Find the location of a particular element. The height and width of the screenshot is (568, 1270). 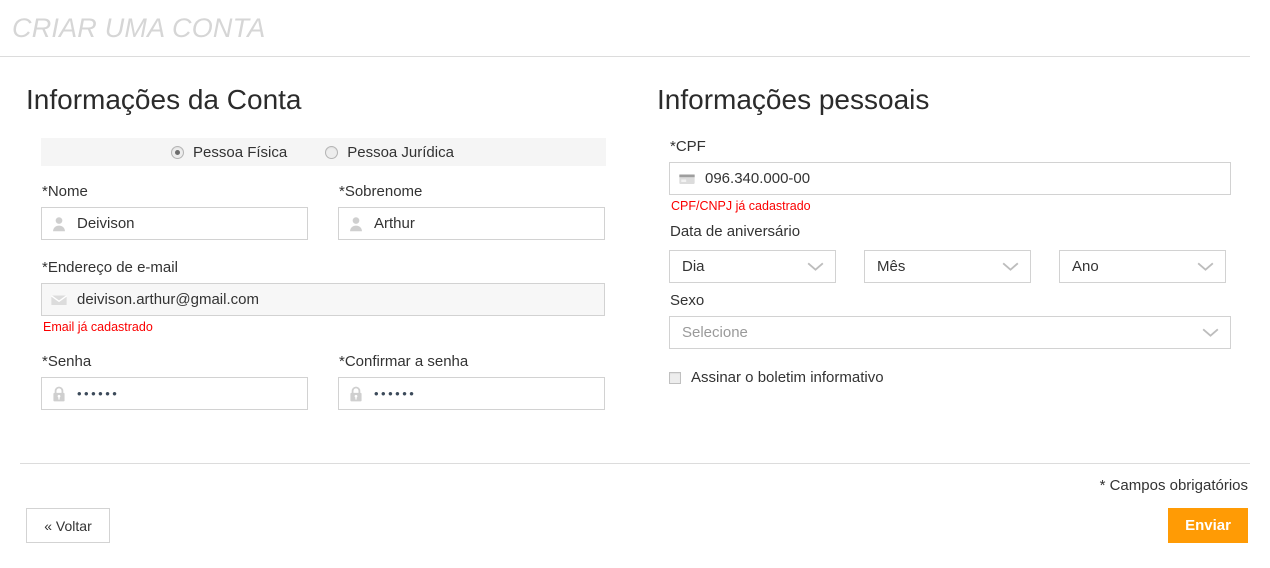

page-title: CRIAR UMA CONTA is located at coordinates (139, 28).